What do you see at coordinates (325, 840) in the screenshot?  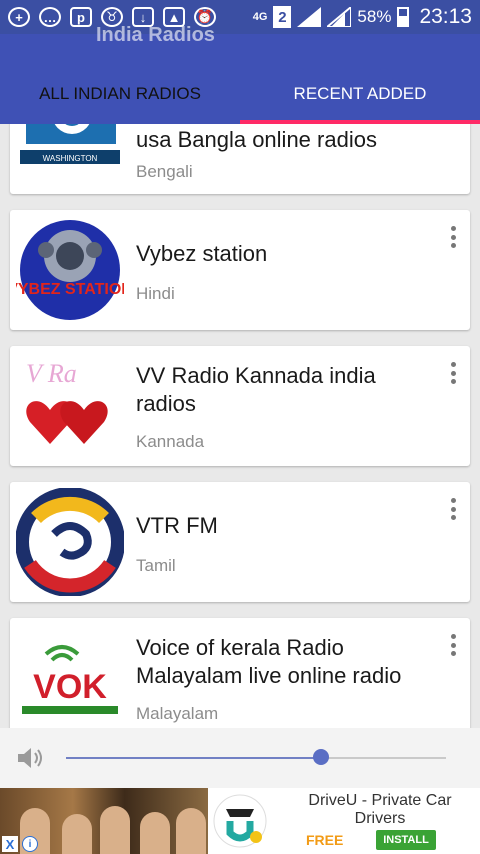 I see `ad-price: FREE` at bounding box center [325, 840].